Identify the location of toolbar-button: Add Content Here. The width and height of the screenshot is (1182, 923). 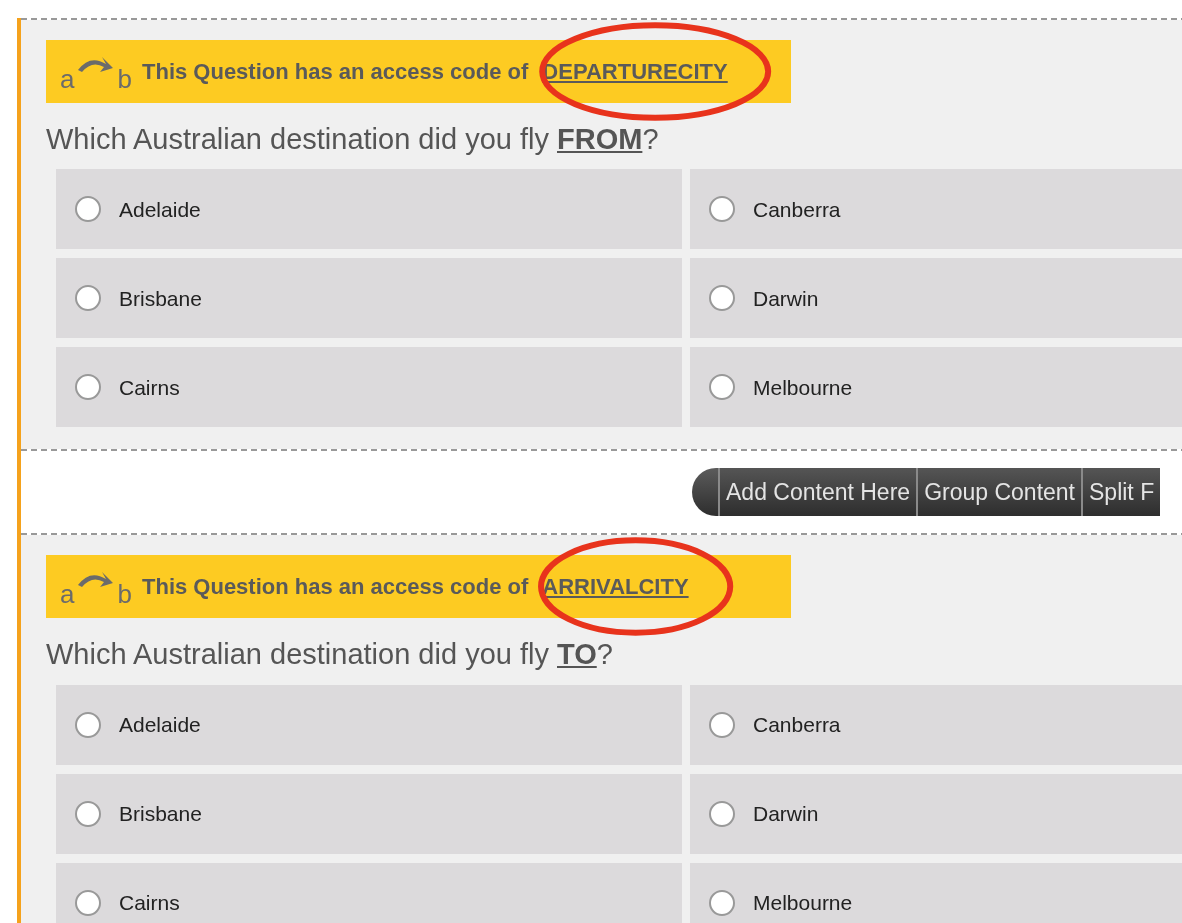
(817, 492).